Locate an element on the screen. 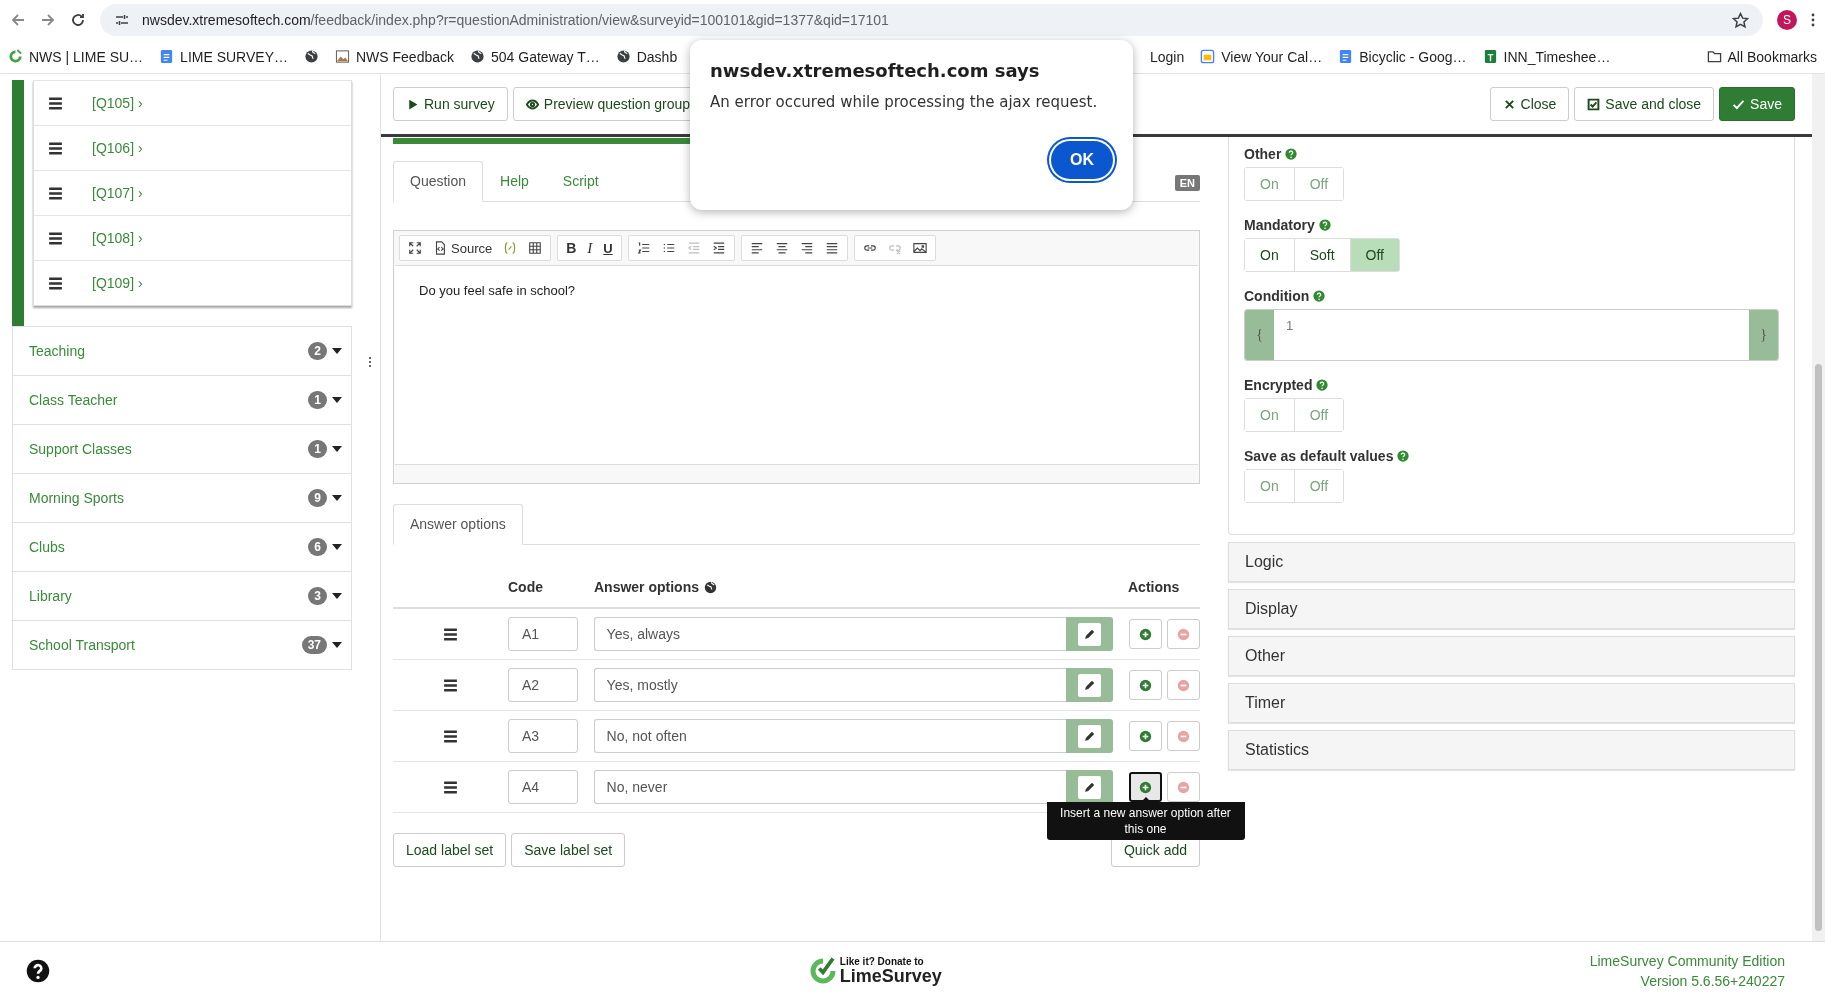  answer-field: Yes, always is located at coordinates (830, 634).